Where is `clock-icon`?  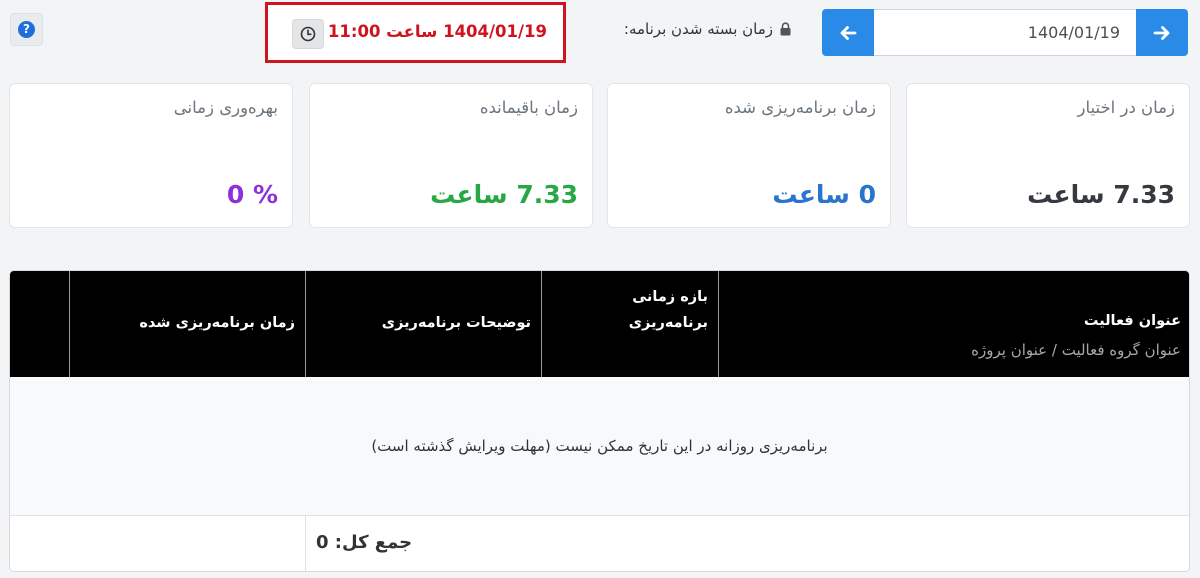 clock-icon is located at coordinates (308, 34).